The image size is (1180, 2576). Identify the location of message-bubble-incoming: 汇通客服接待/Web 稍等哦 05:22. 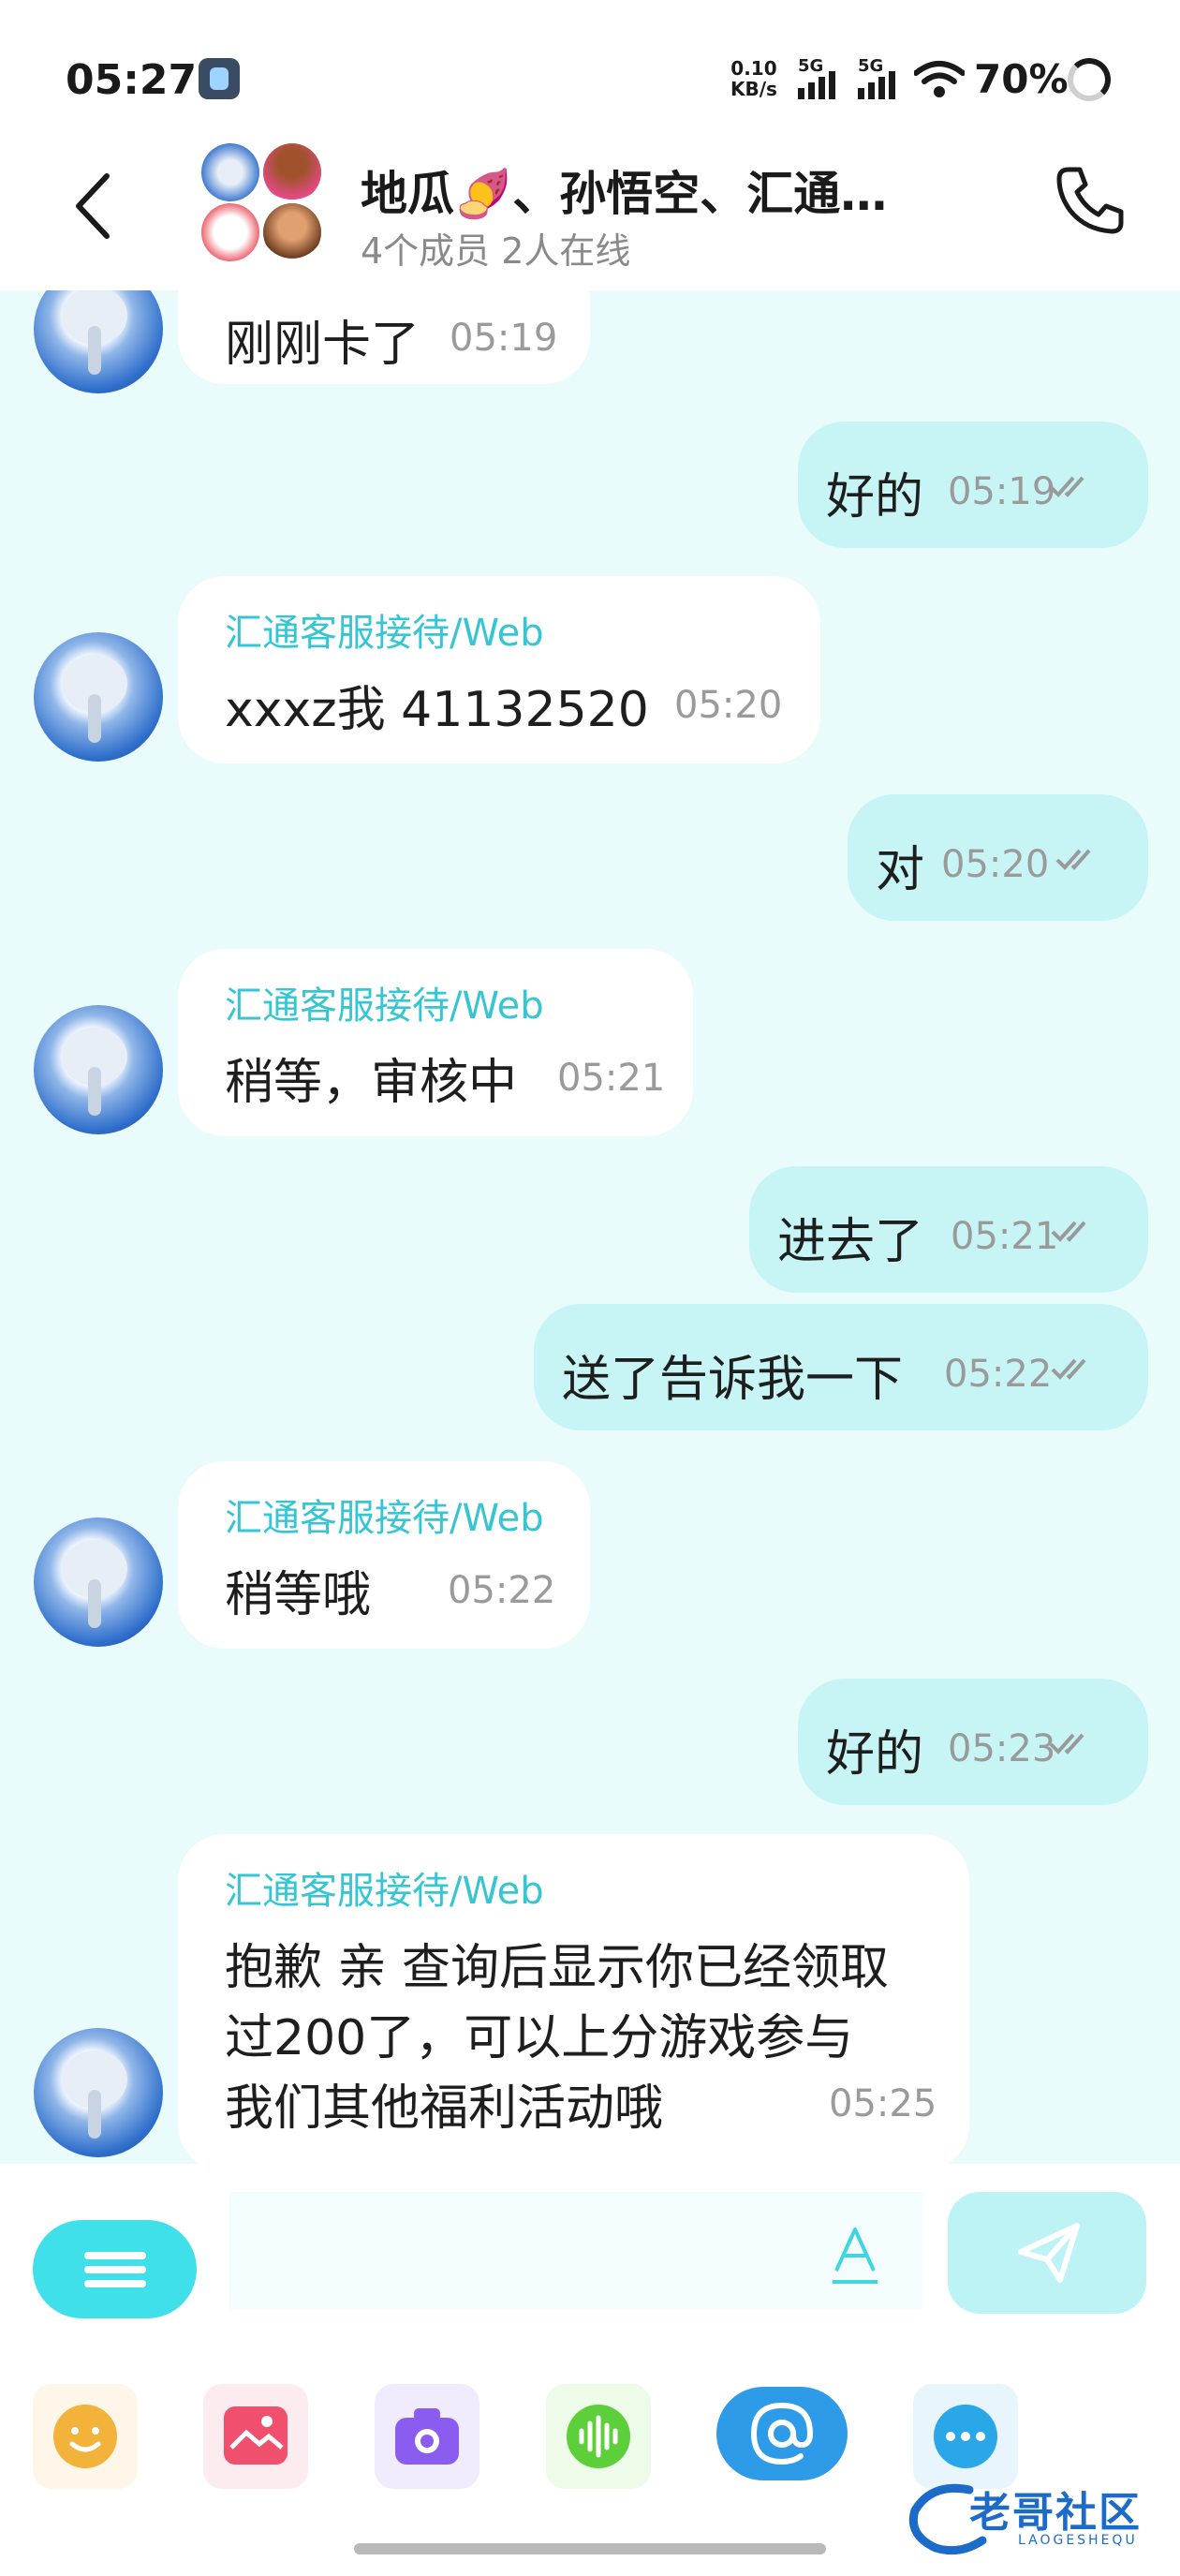
(384, 1555).